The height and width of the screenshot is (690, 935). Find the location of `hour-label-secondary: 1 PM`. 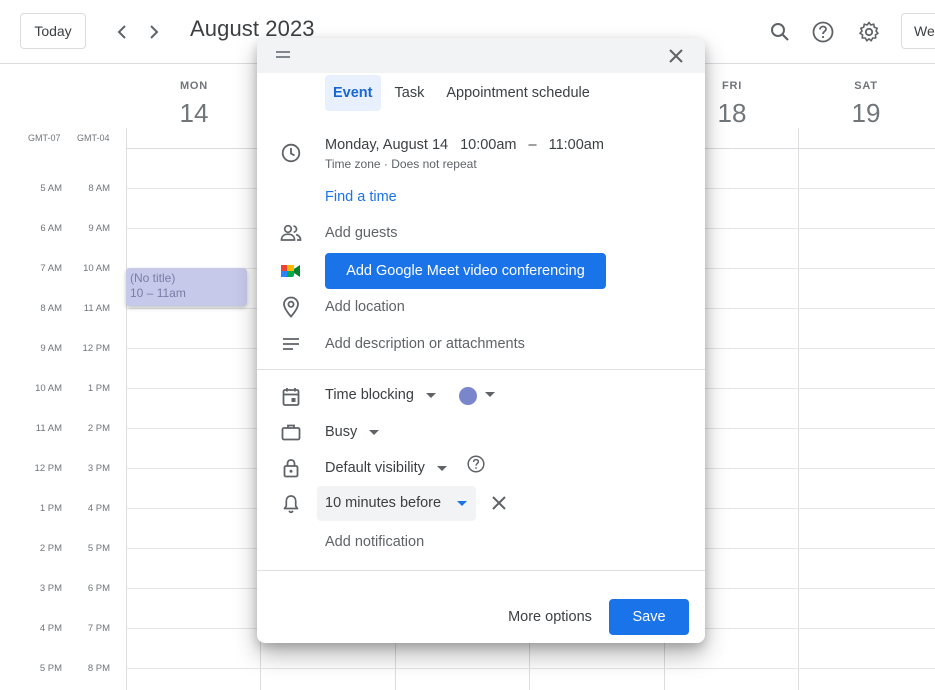

hour-label-secondary: 1 PM is located at coordinates (98, 388).